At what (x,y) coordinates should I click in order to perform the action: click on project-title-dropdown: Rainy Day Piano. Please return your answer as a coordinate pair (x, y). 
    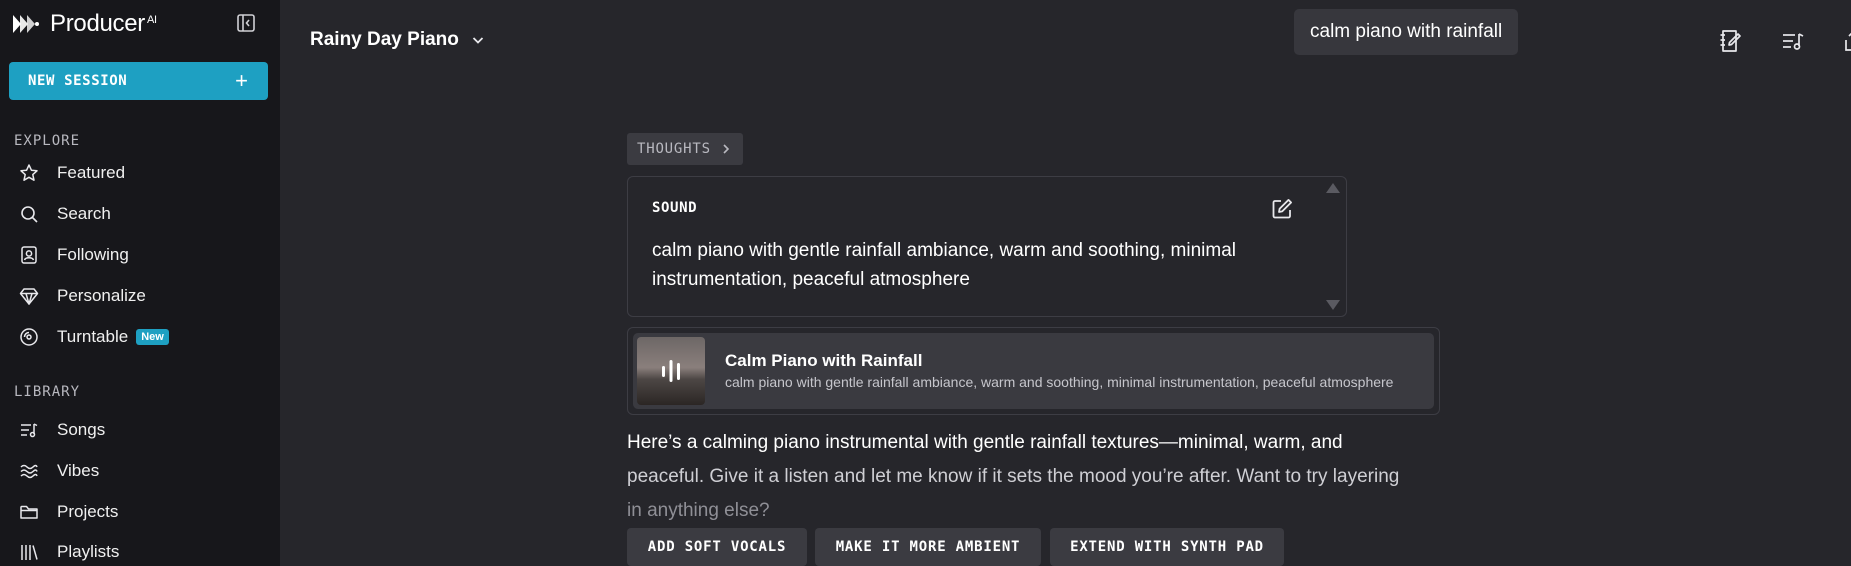
    Looking at the image, I should click on (397, 40).